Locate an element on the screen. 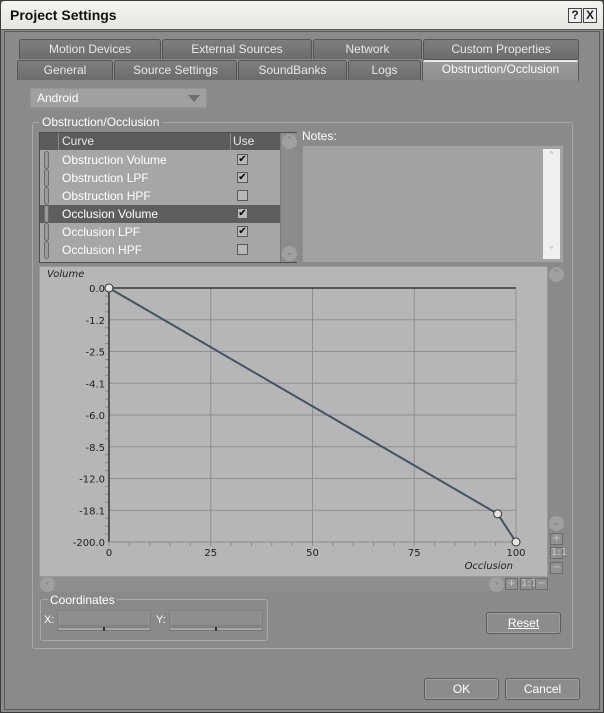 The width and height of the screenshot is (604, 713). tab-external-sources: External Sources is located at coordinates (237, 49).